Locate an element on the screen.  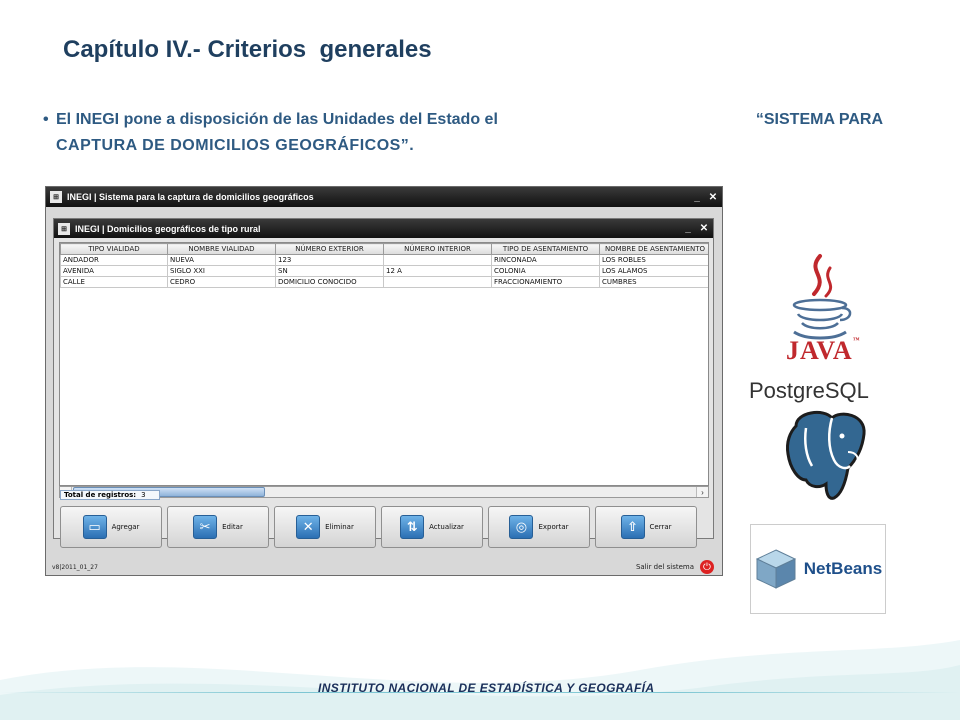
column-header: NOMBRE DE ASENTAMIENTO is located at coordinates (653, 249).